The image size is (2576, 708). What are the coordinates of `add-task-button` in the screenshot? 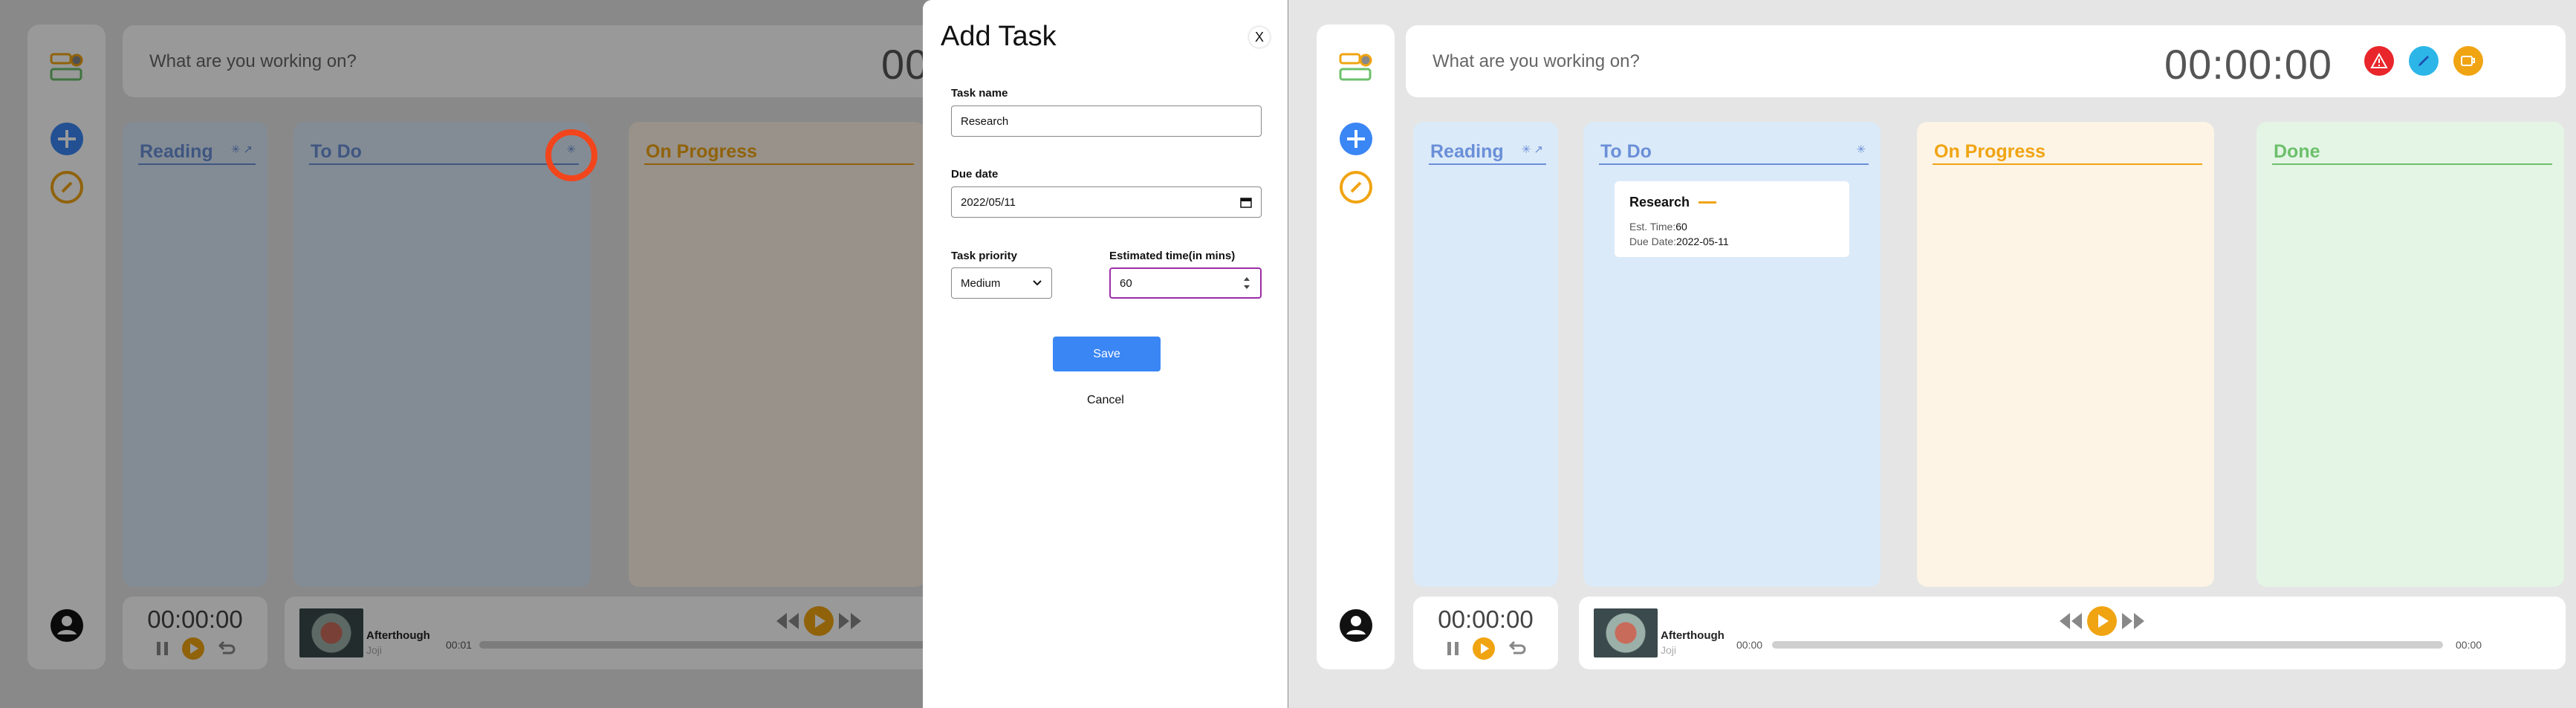 It's located at (1356, 139).